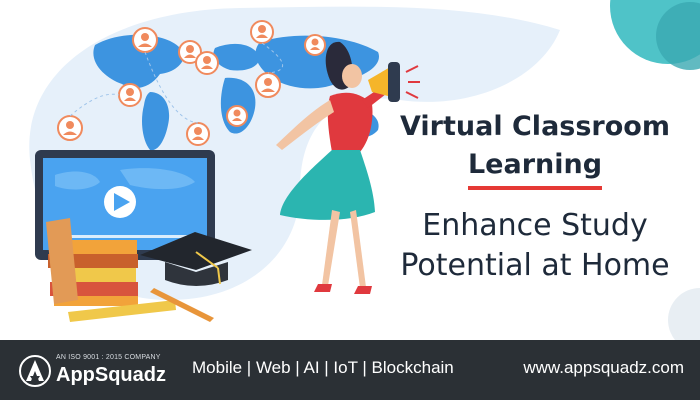 This screenshot has height=400, width=700. I want to click on iso-label: AN ISO 9001 : 2015 COMPANY, so click(108, 357).